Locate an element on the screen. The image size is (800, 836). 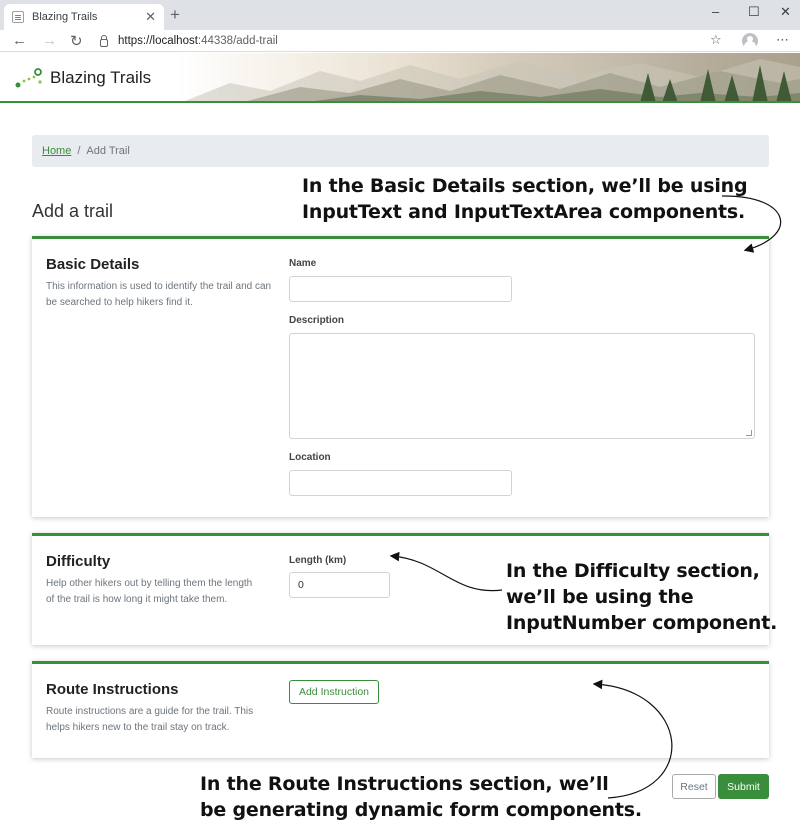
name-input is located at coordinates (400, 289).